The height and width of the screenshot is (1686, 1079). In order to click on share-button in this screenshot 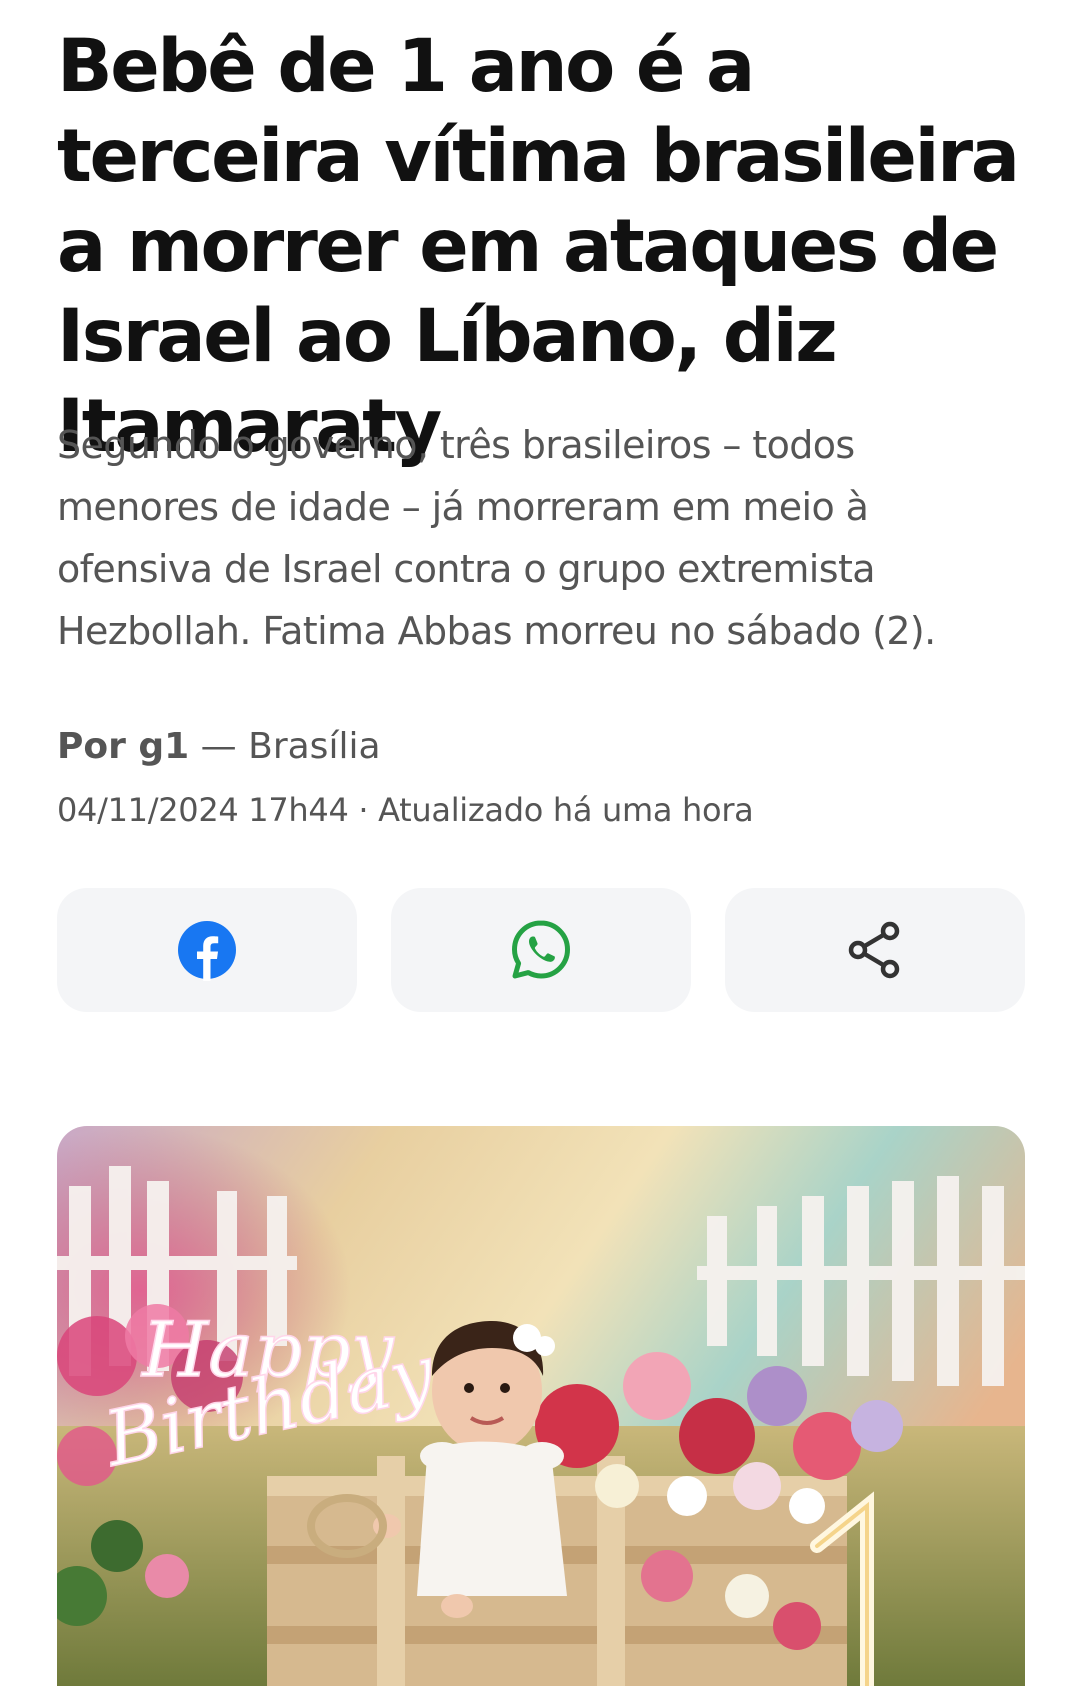, I will do `click(875, 950)`.